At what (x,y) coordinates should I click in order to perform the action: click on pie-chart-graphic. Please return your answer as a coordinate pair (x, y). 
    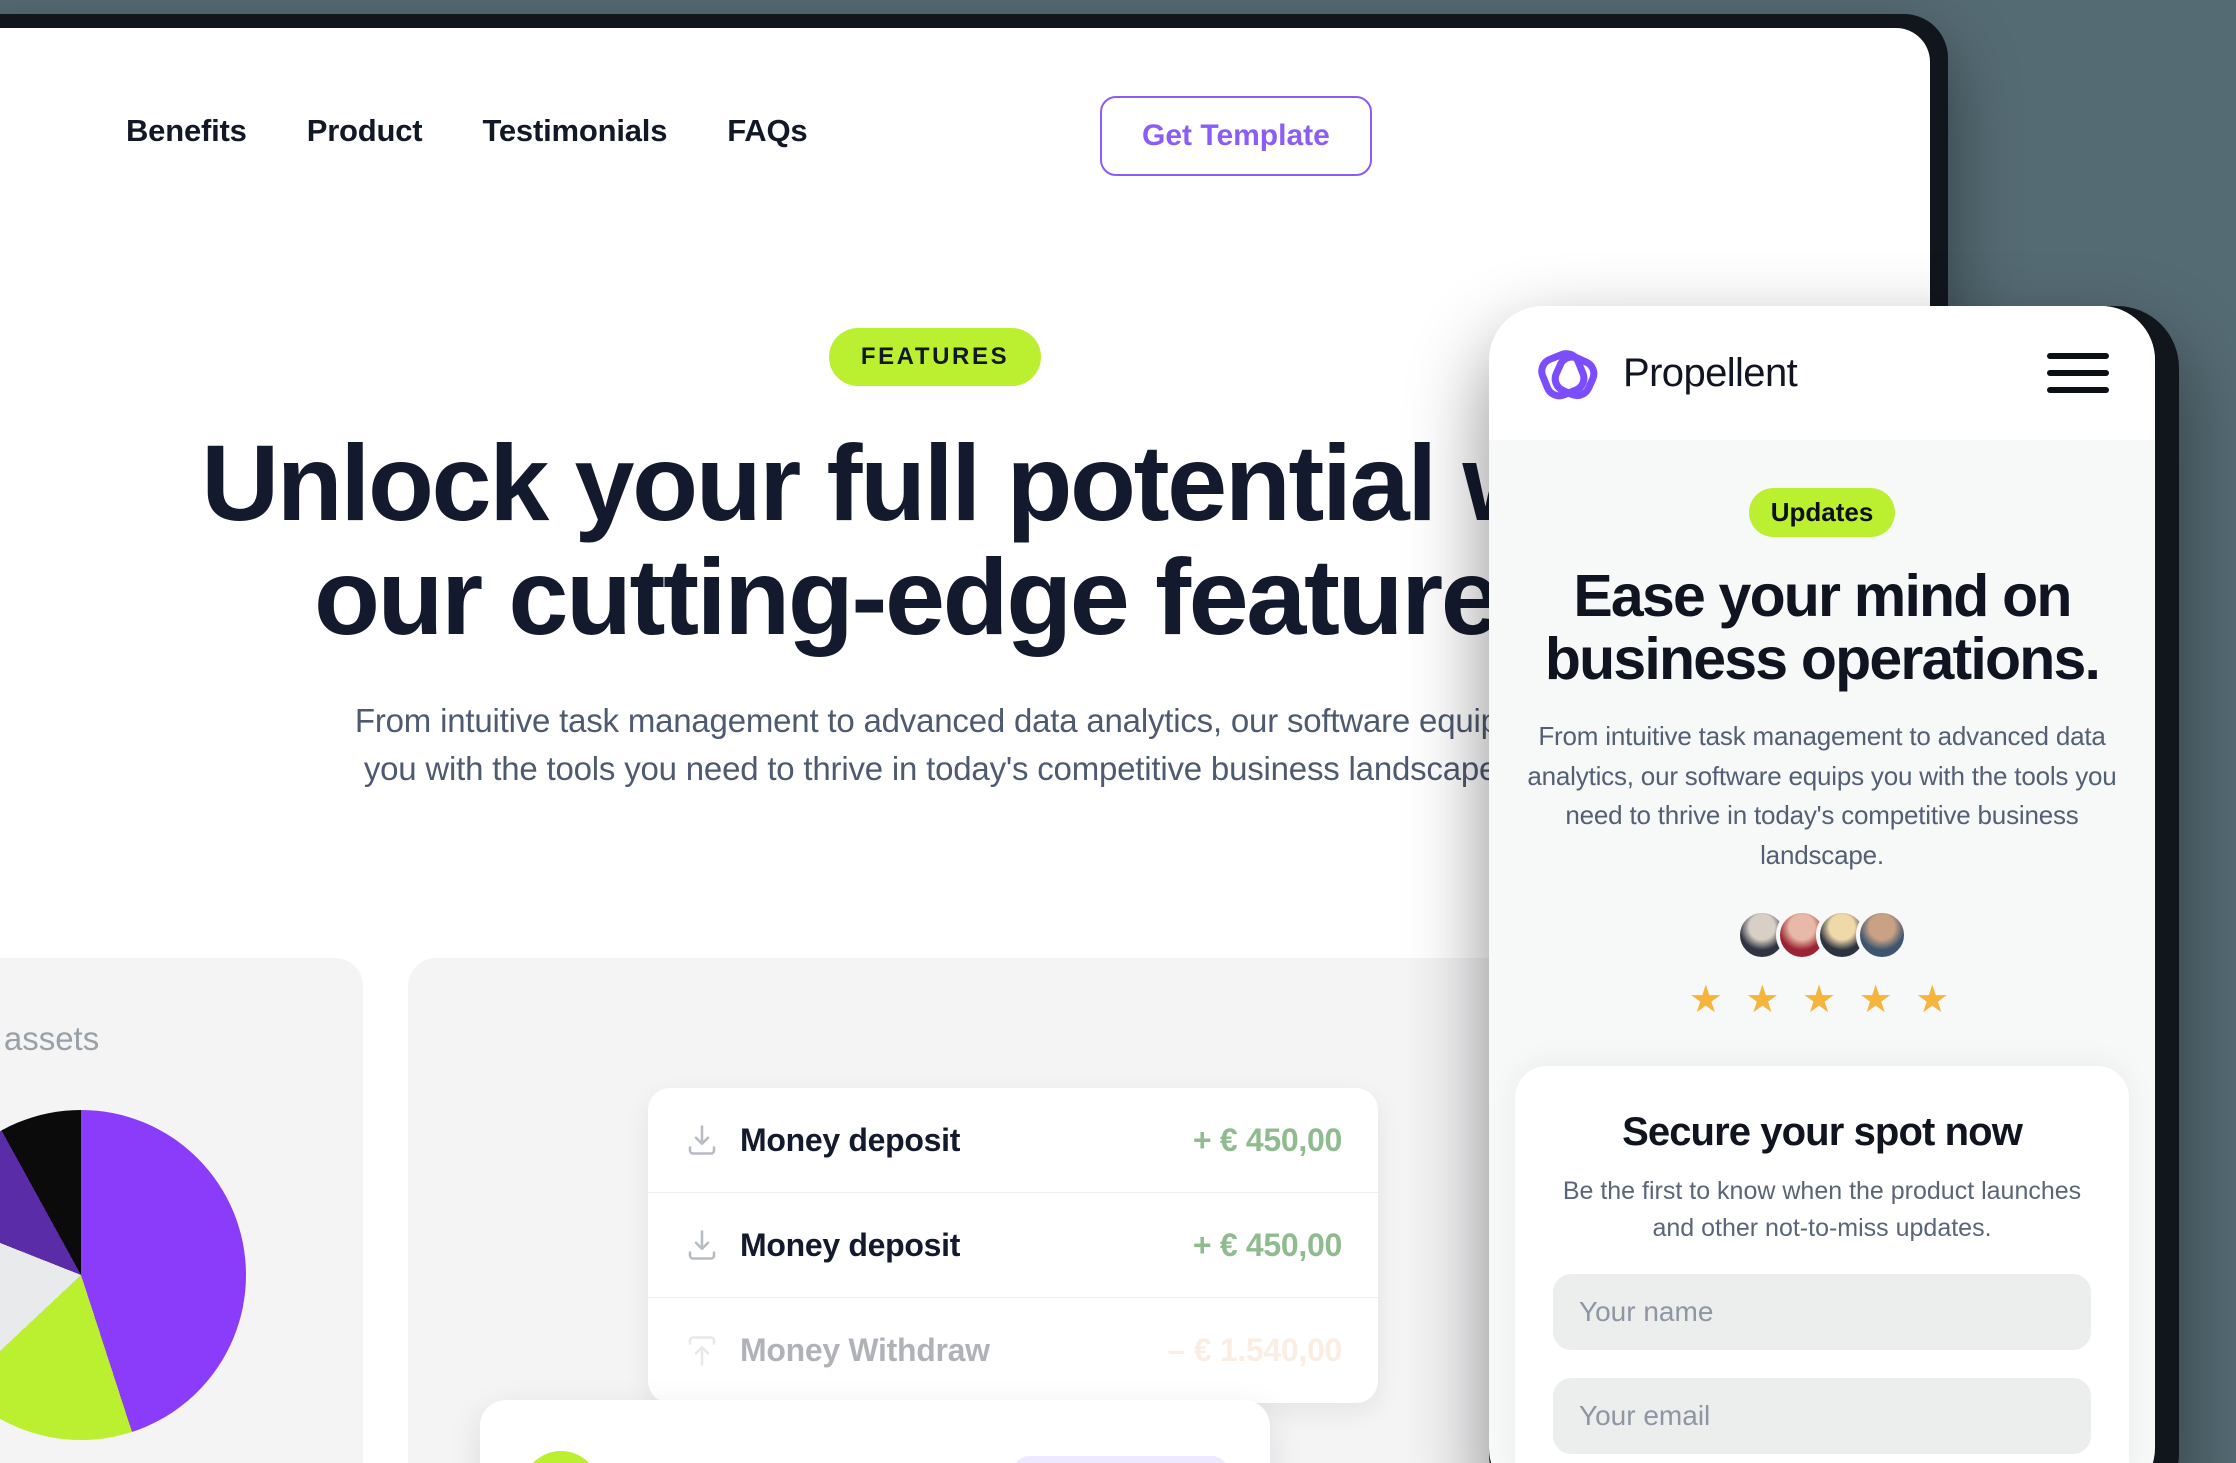
    Looking at the image, I should click on (123, 1275).